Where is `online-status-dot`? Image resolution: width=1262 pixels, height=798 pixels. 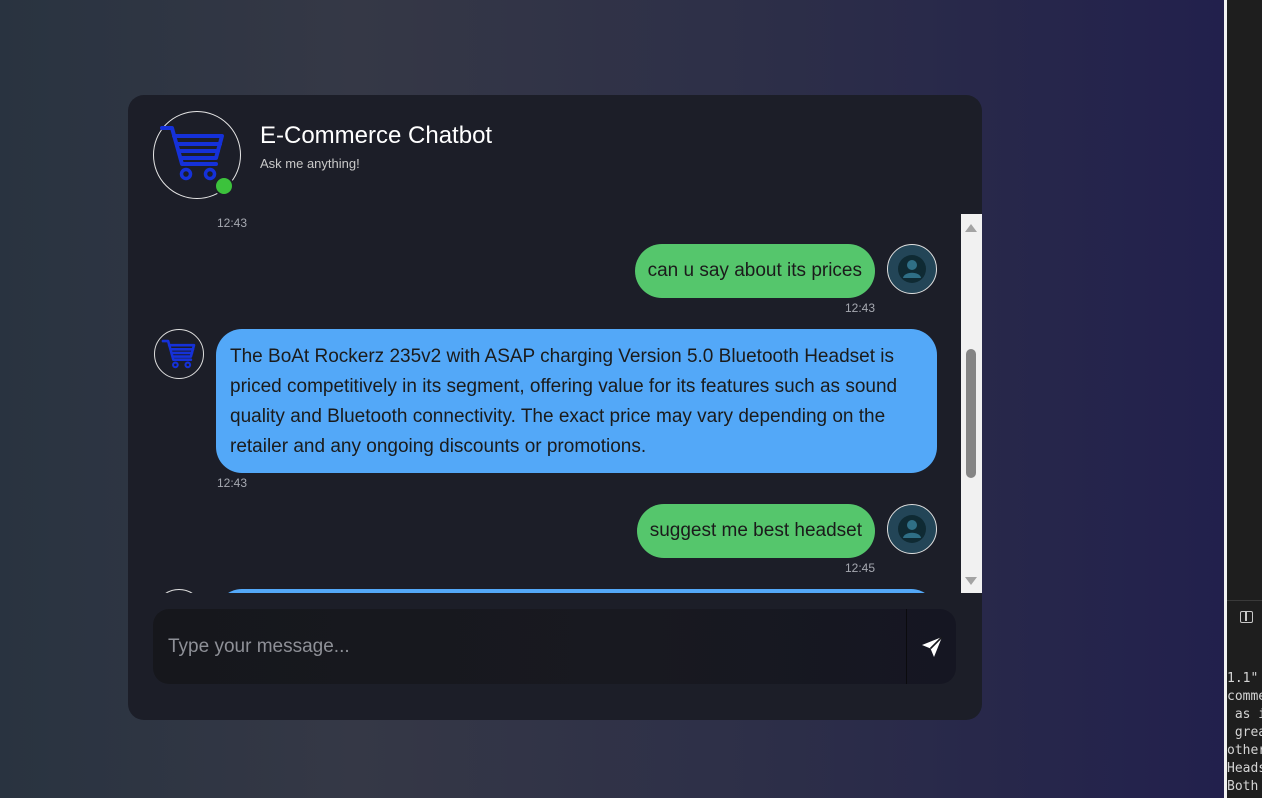
online-status-dot is located at coordinates (224, 186).